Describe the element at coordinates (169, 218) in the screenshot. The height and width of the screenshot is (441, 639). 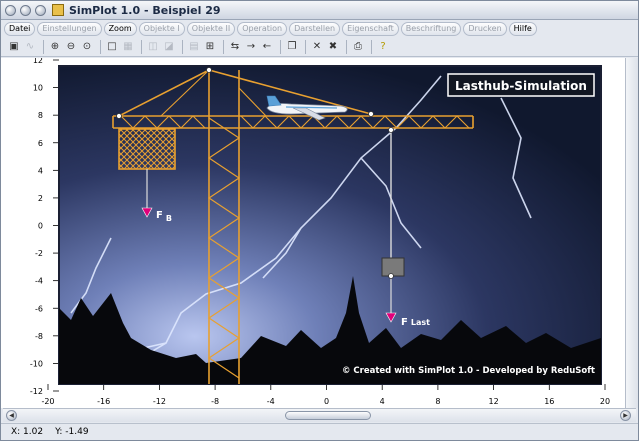
I see `label-fb-sub: B` at that location.